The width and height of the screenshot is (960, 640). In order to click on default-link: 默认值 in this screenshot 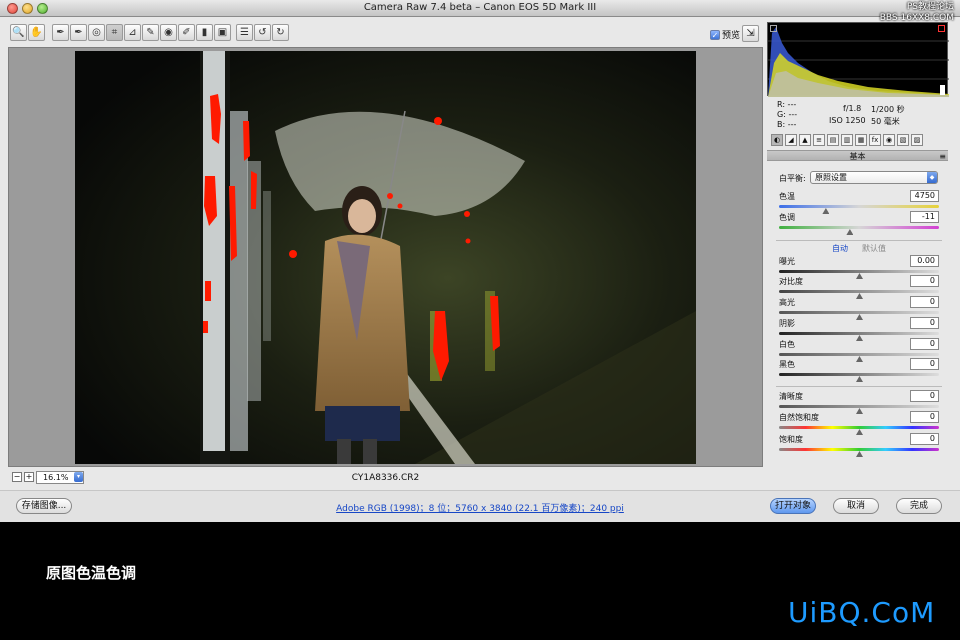, I will do `click(874, 248)`.